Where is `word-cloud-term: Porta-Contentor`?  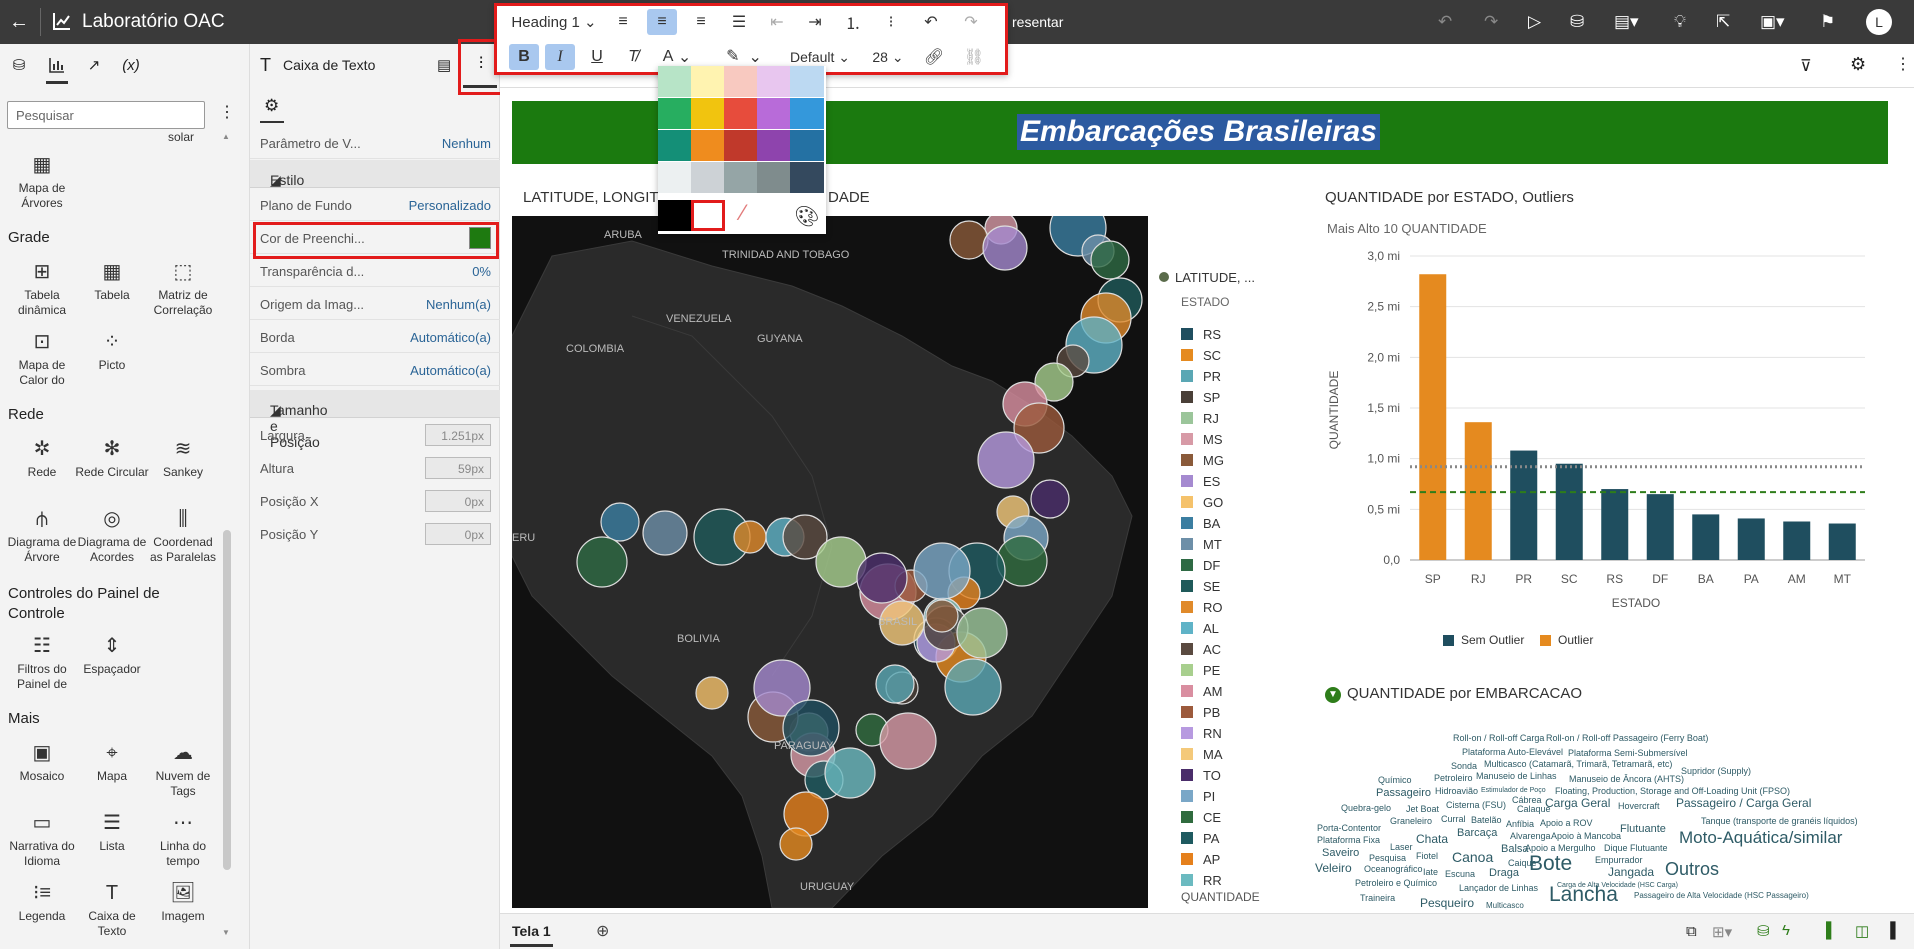 word-cloud-term: Porta-Contentor is located at coordinates (1349, 828).